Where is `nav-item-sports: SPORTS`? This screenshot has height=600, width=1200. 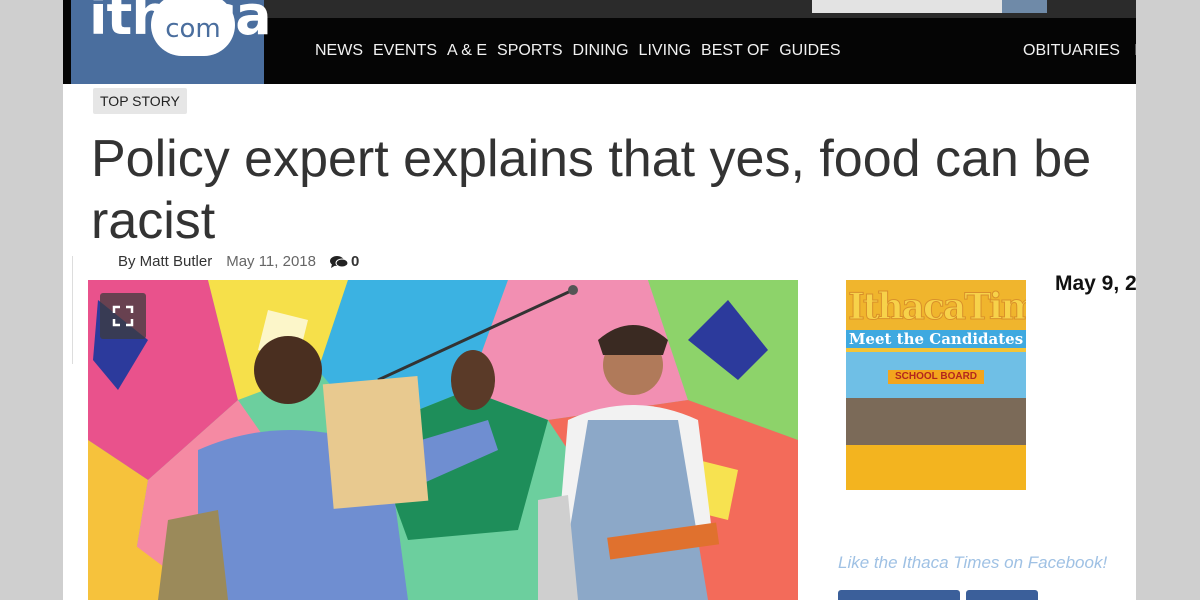
nav-item-sports: SPORTS is located at coordinates (530, 51).